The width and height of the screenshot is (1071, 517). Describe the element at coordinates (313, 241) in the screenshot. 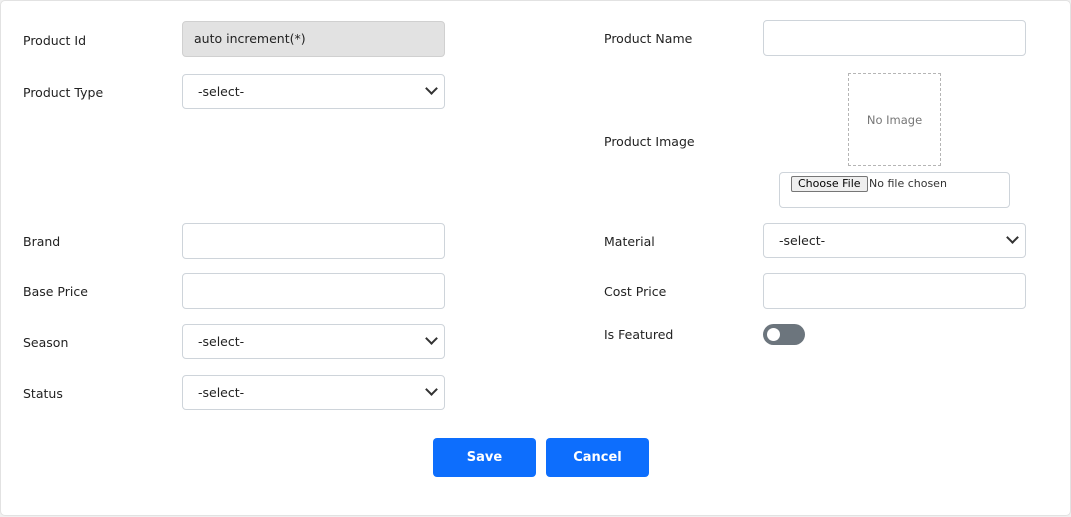

I see `brand-input` at that location.